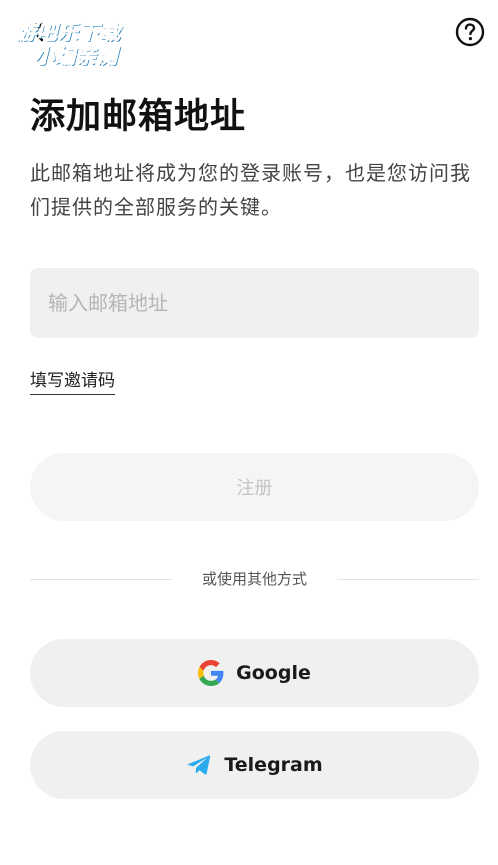 Image resolution: width=498 pixels, height=865 pixels. I want to click on email-input, so click(254, 303).